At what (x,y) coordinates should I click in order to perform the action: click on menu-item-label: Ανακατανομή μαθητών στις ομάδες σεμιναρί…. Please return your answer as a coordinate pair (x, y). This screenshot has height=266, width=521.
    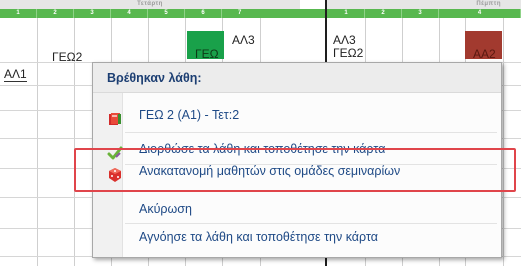
    Looking at the image, I should click on (270, 171).